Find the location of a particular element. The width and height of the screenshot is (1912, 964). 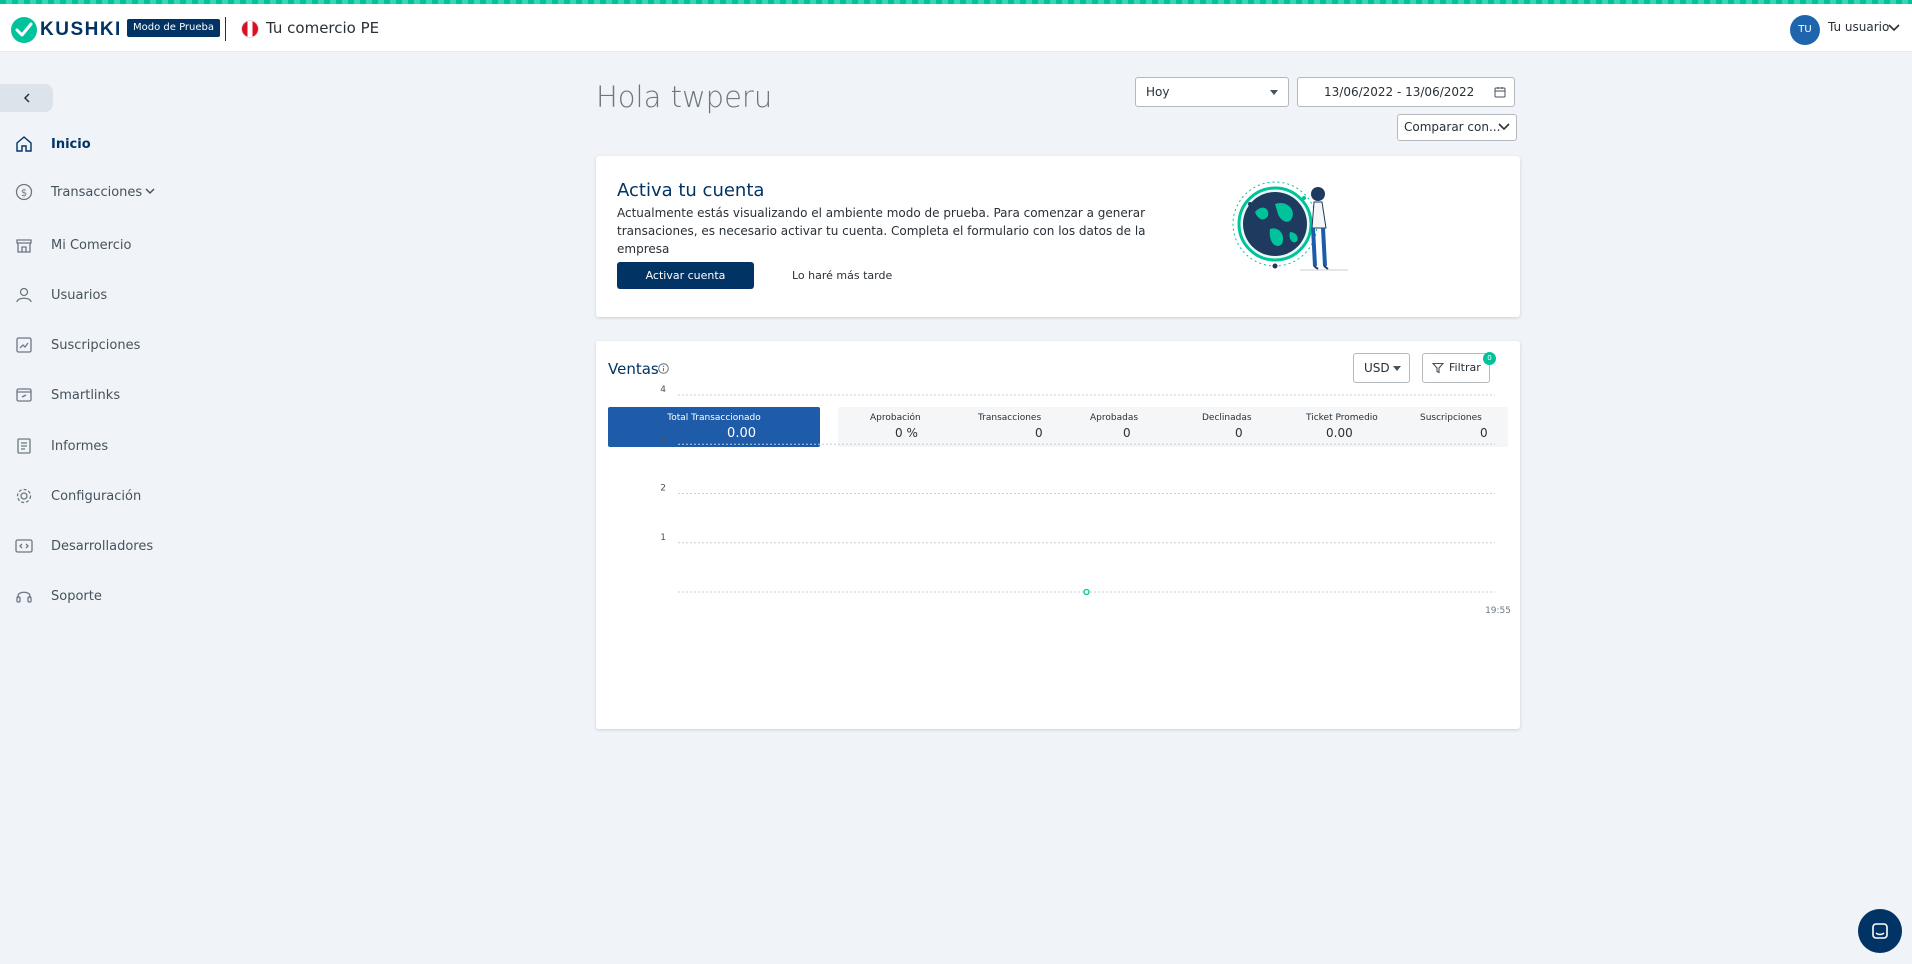

sidebar-item-label: Smartlinks is located at coordinates (86, 395).